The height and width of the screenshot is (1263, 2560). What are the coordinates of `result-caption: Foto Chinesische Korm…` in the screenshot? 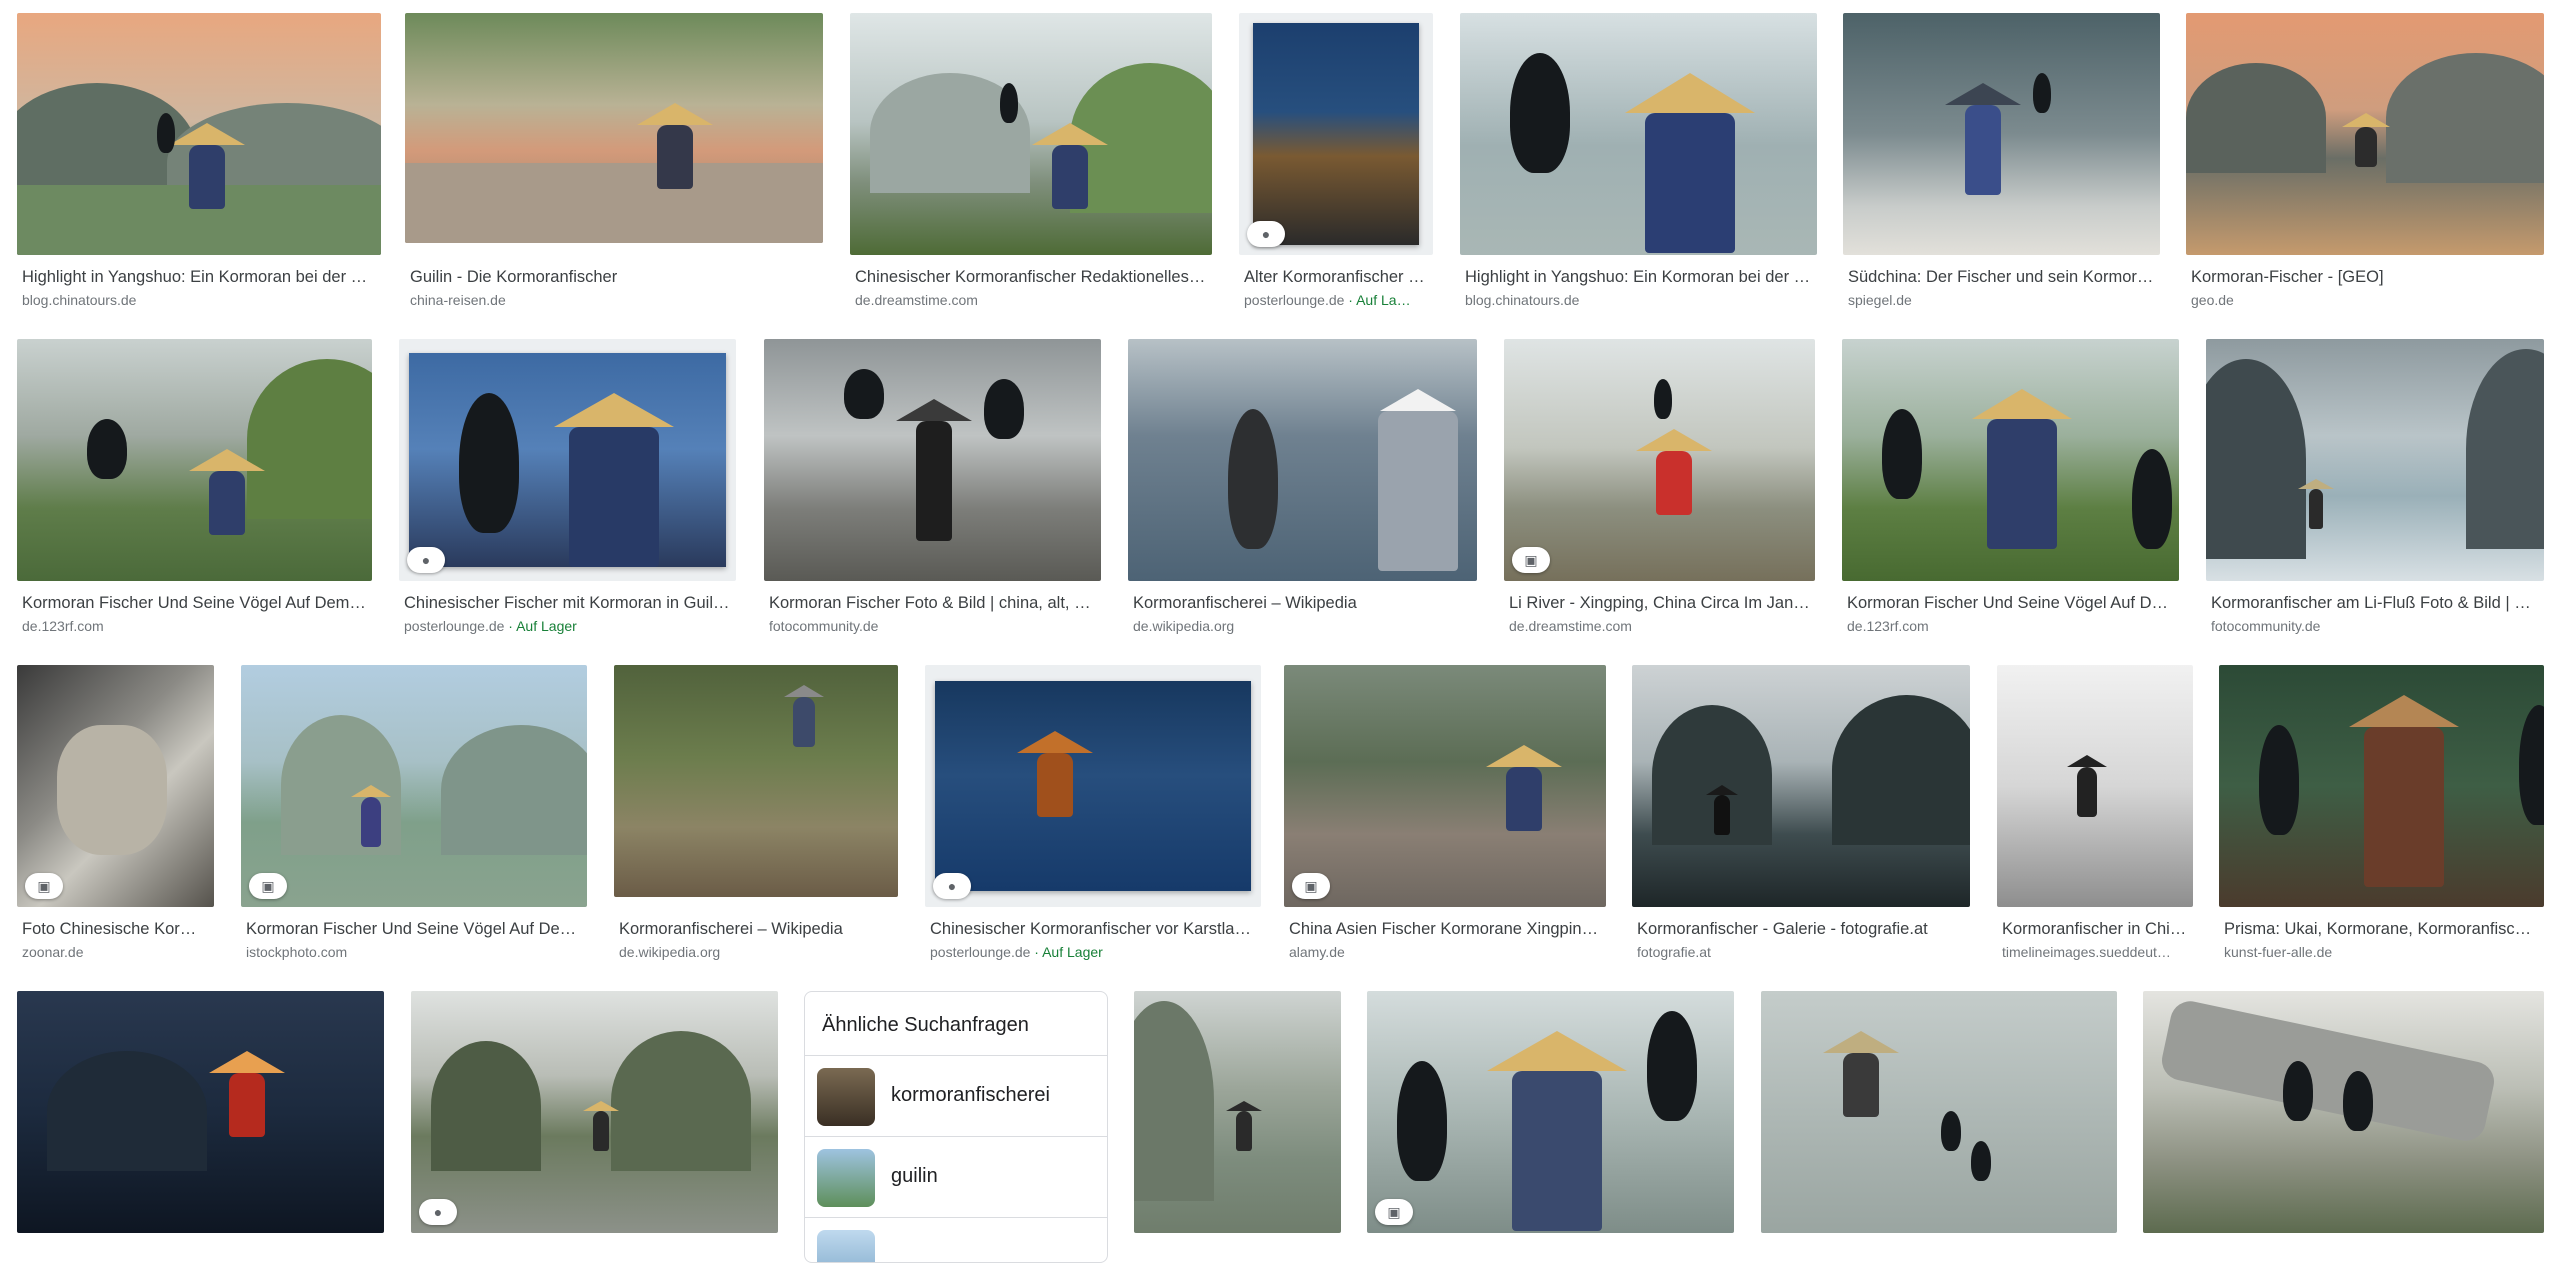 It's located at (115, 929).